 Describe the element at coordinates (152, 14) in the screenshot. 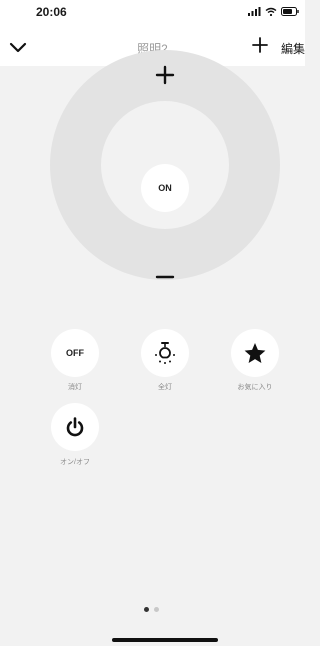

I see `status-bar: 20:06` at that location.